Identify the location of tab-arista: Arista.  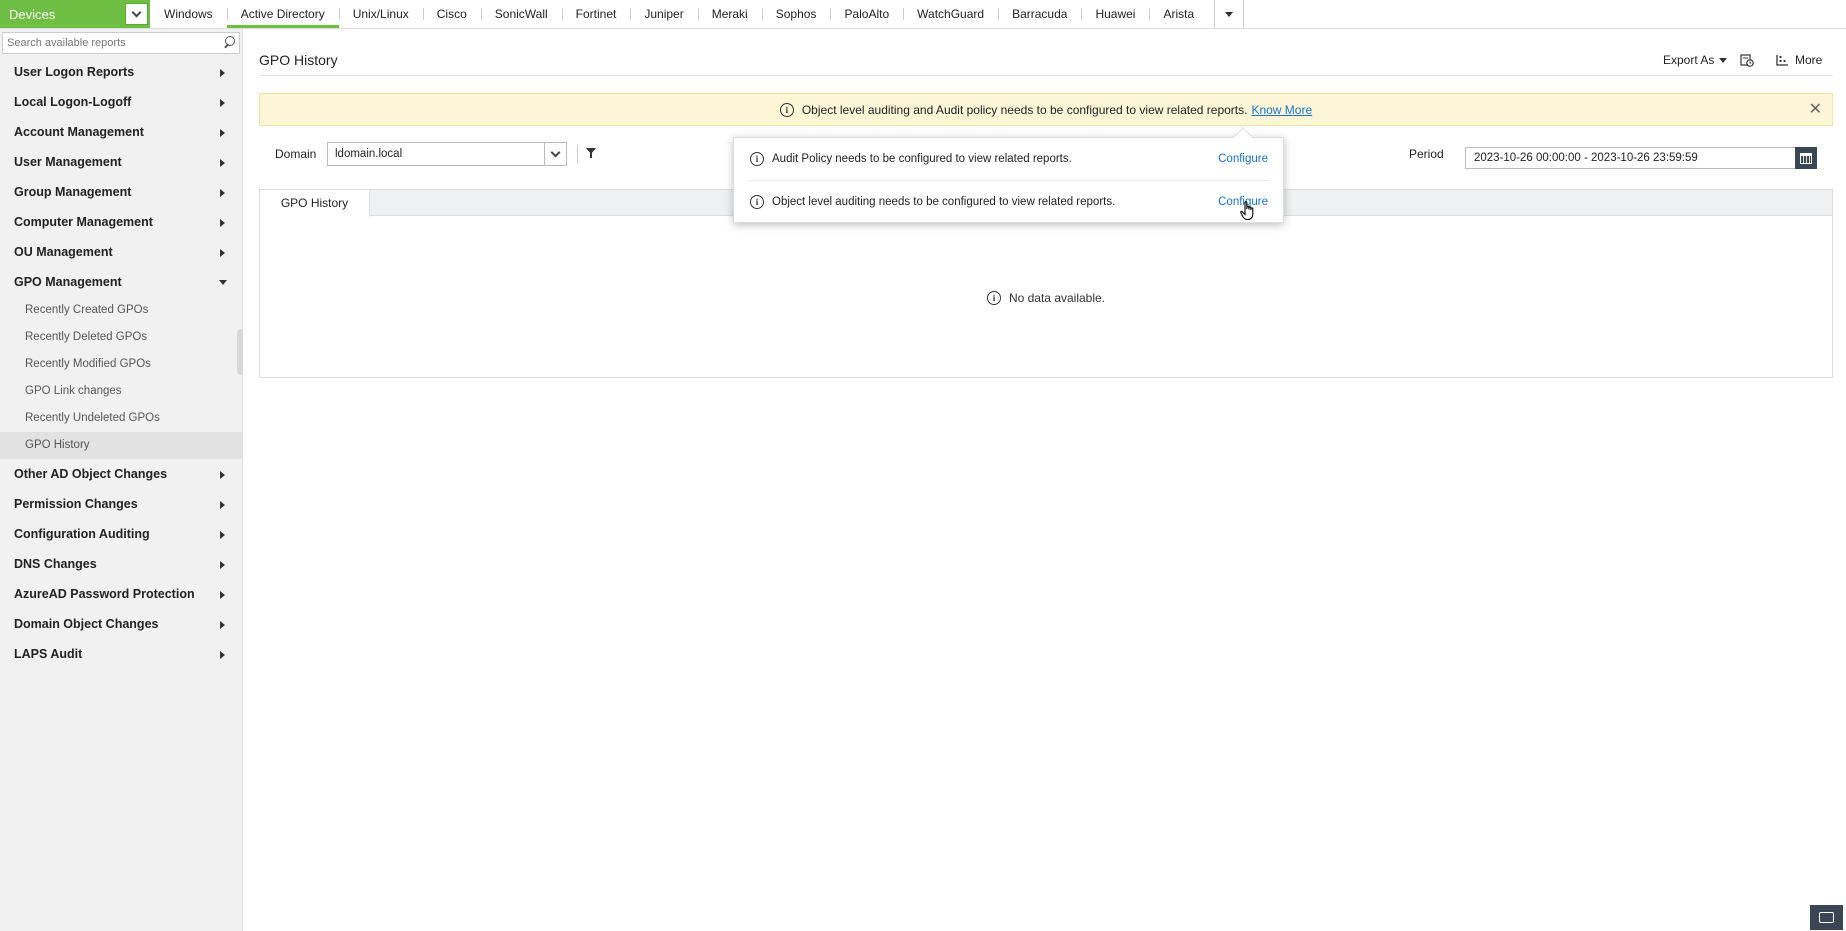
(1178, 14).